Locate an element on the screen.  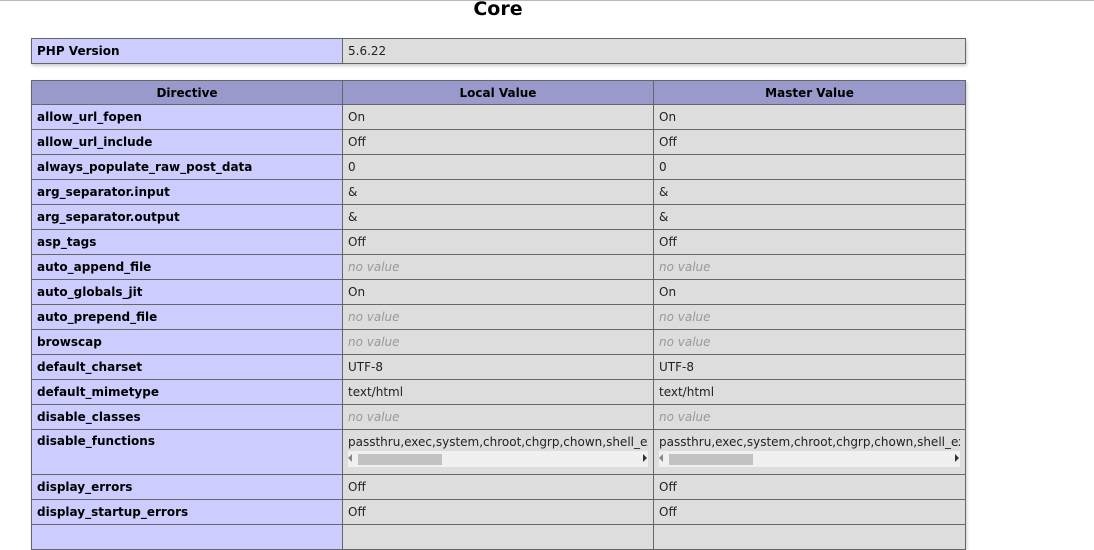
table-header-row: Directive Local Value Master Value is located at coordinates (498, 92).